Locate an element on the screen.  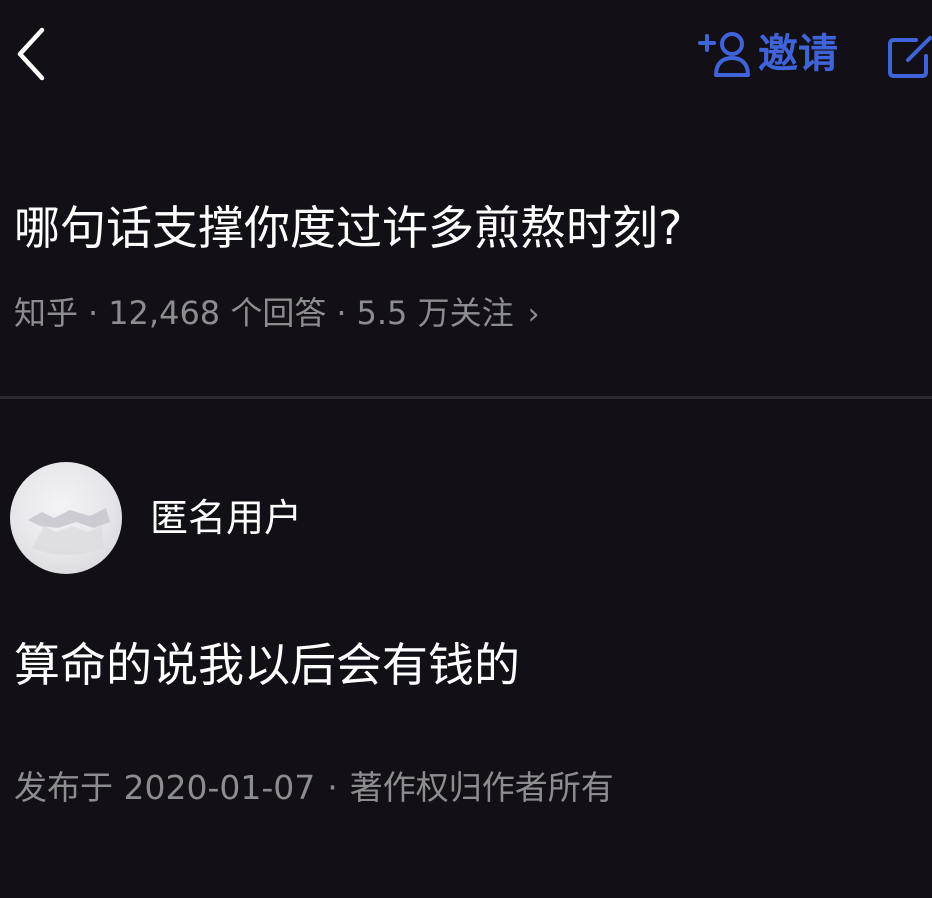
back-button is located at coordinates (30, 54).